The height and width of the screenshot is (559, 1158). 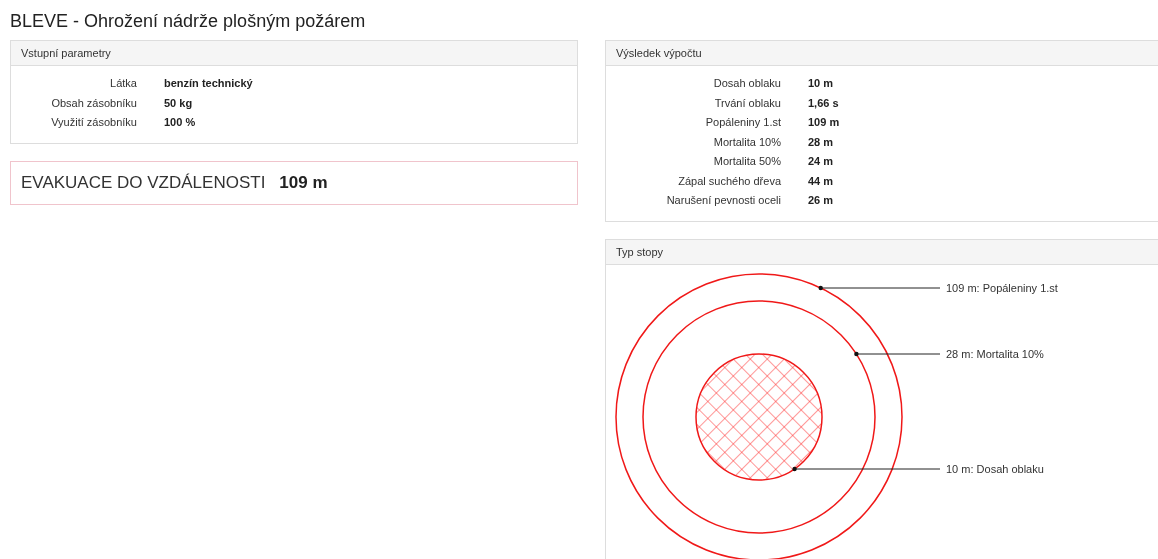 What do you see at coordinates (821, 161) in the screenshot?
I see `result-value: 24 m` at bounding box center [821, 161].